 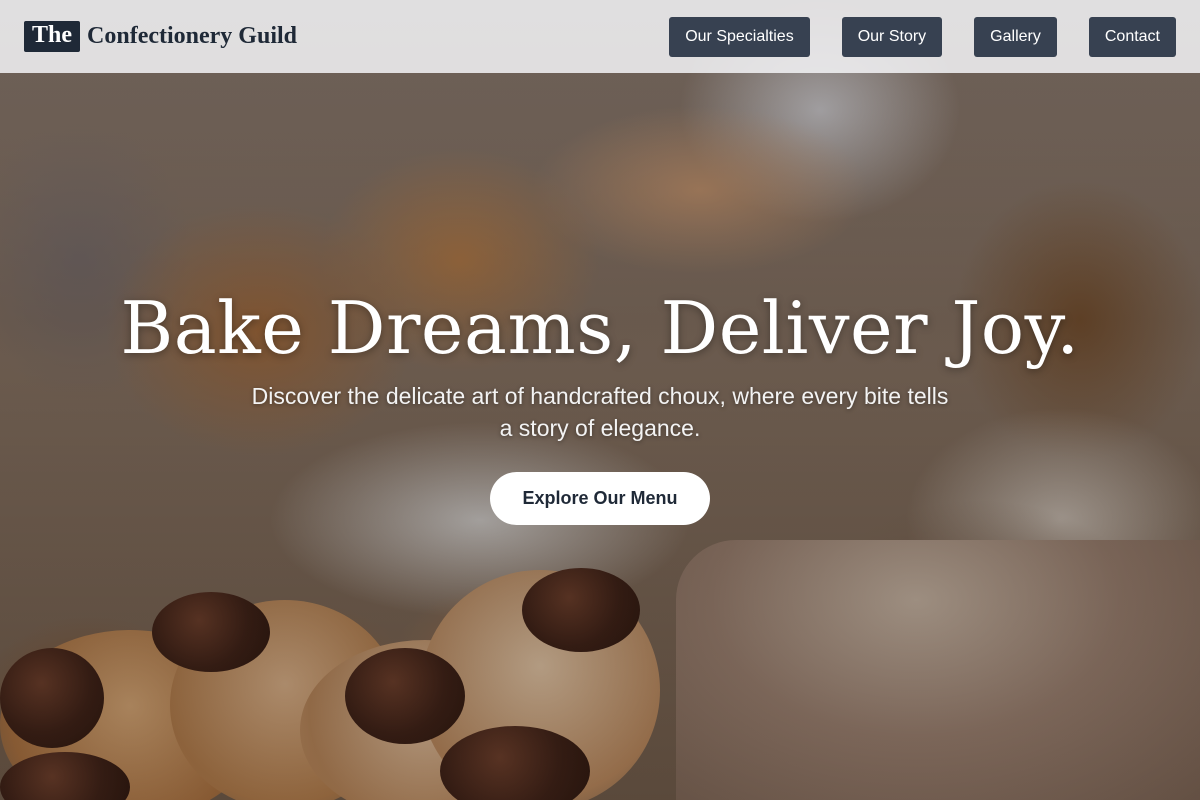 What do you see at coordinates (600, 328) in the screenshot?
I see `hero-headline: Bake Dreams, Deliver Joy.` at bounding box center [600, 328].